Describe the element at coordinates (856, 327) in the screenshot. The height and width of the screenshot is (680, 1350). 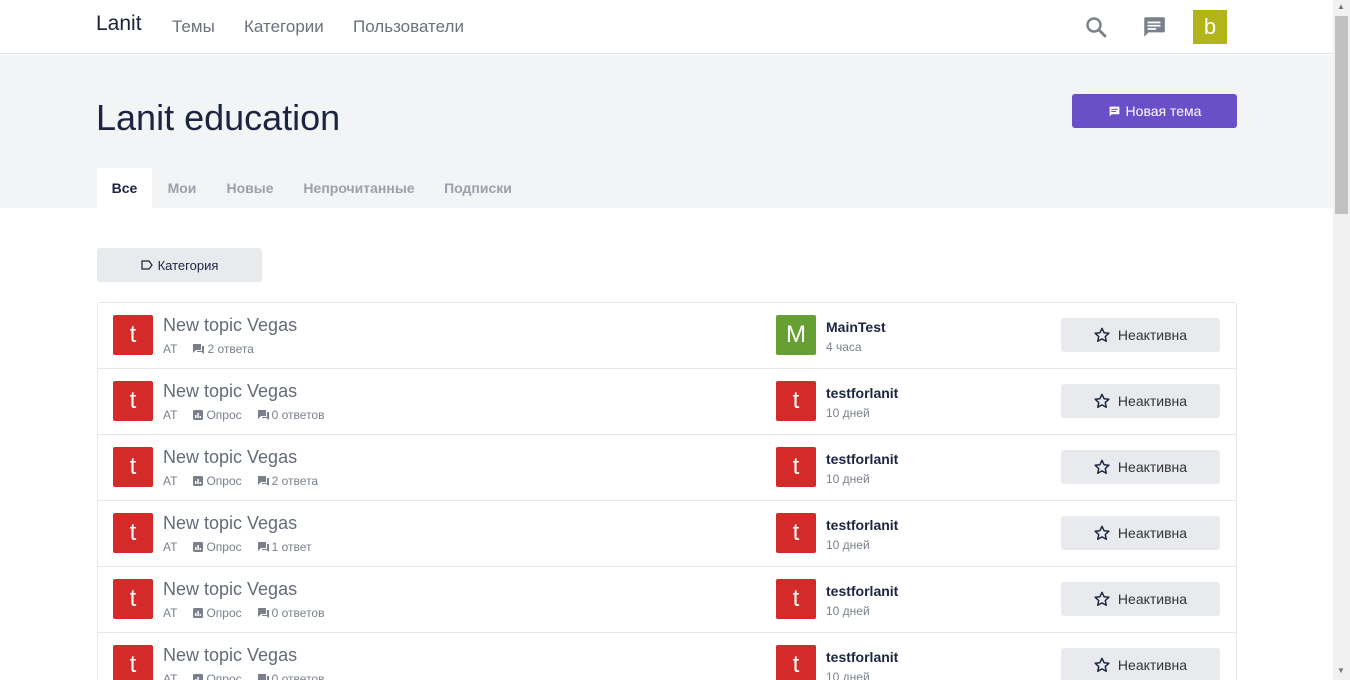
I see `last-poster-name: MainTest` at that location.